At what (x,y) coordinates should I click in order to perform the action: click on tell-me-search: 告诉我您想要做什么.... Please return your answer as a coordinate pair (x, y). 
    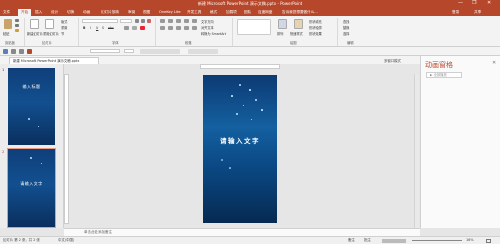
    Looking at the image, I should click on (300, 12).